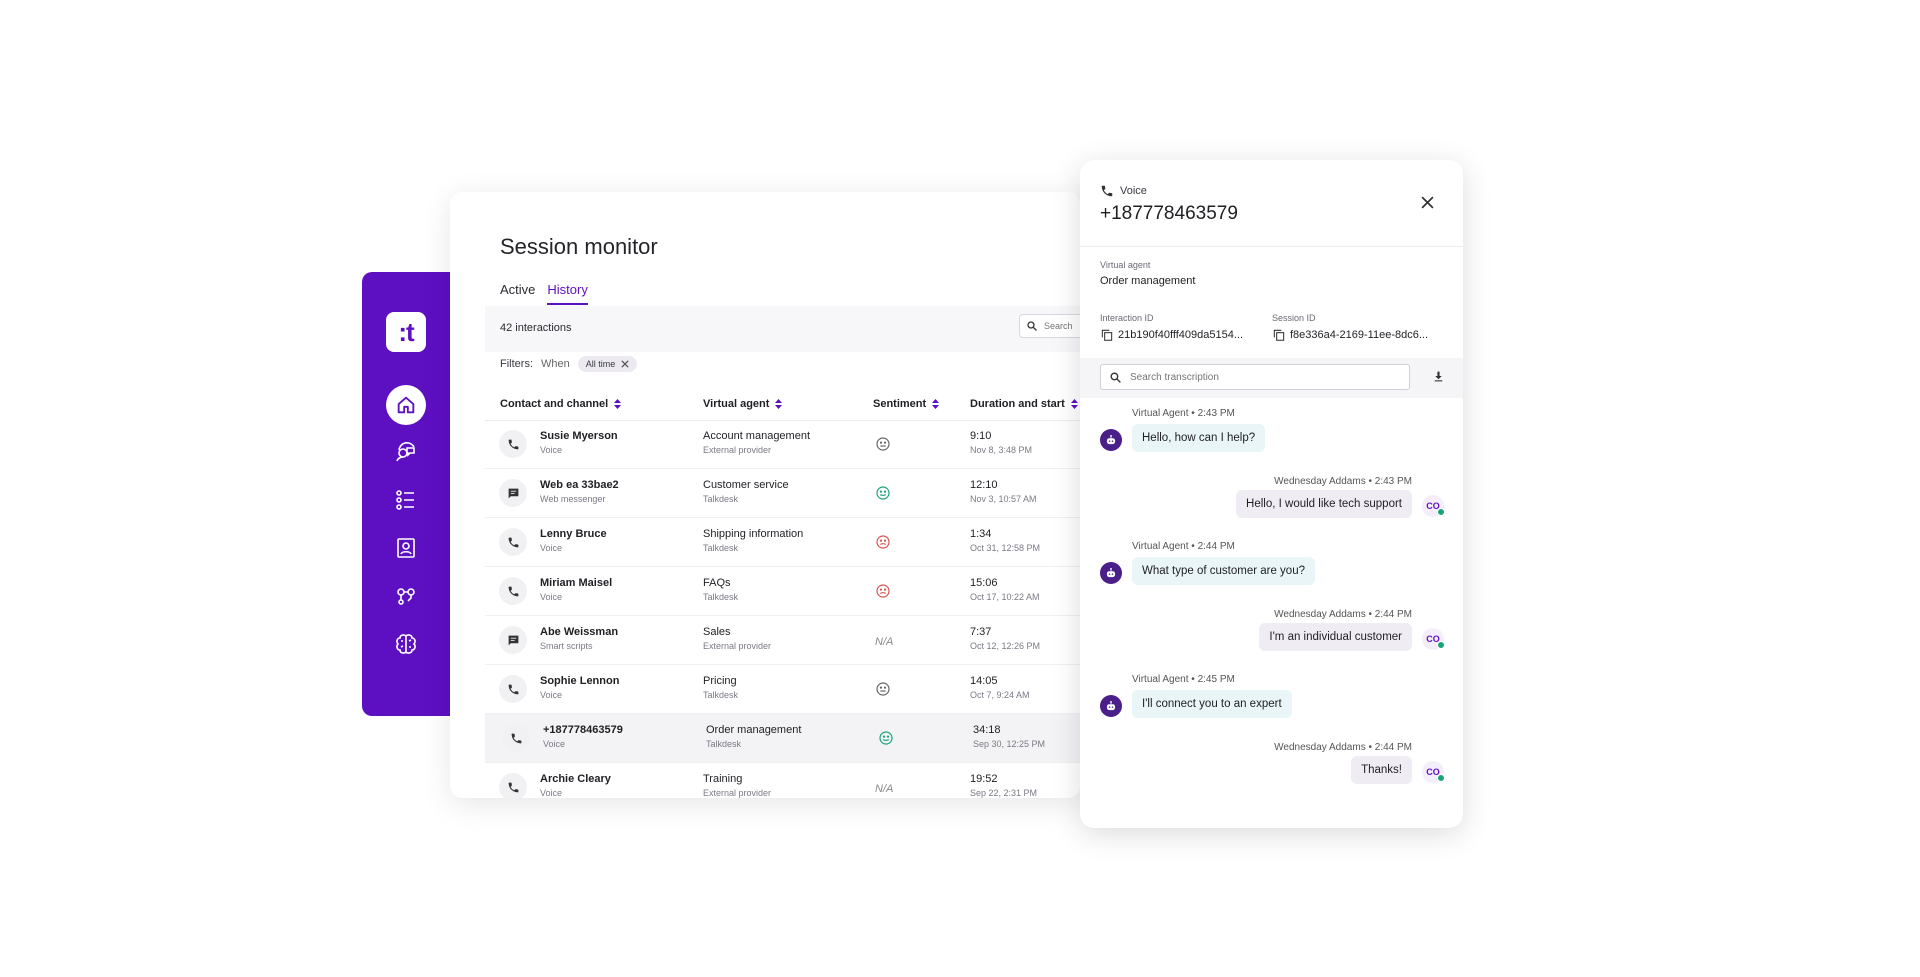 This screenshot has width=1920, height=977. Describe the element at coordinates (900, 404) in the screenshot. I see `column-label: Sentiment` at that location.